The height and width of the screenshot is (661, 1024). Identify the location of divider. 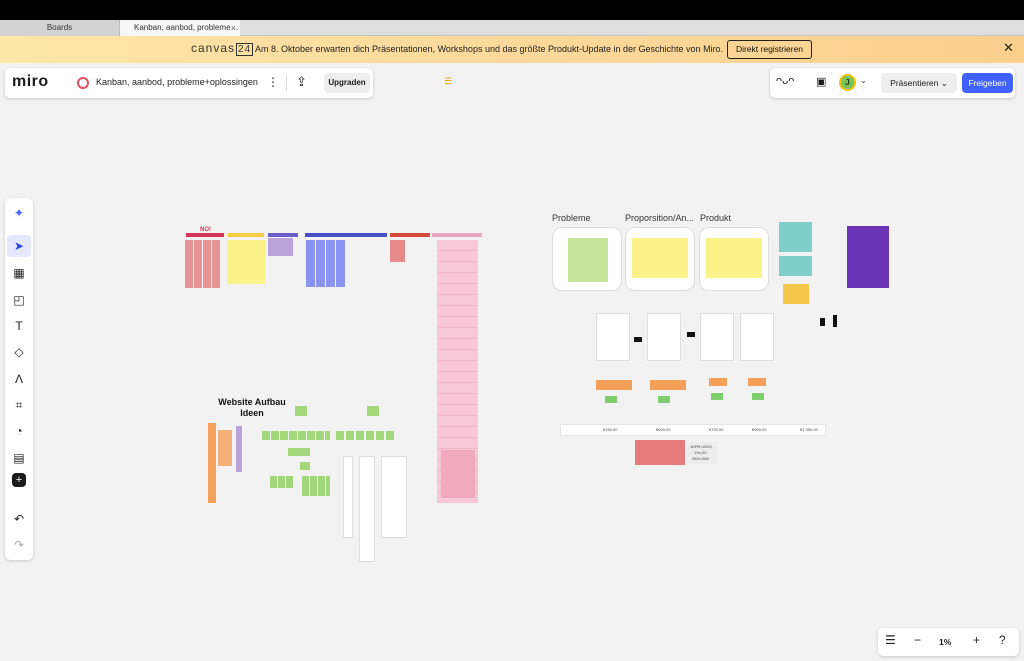
(286, 83).